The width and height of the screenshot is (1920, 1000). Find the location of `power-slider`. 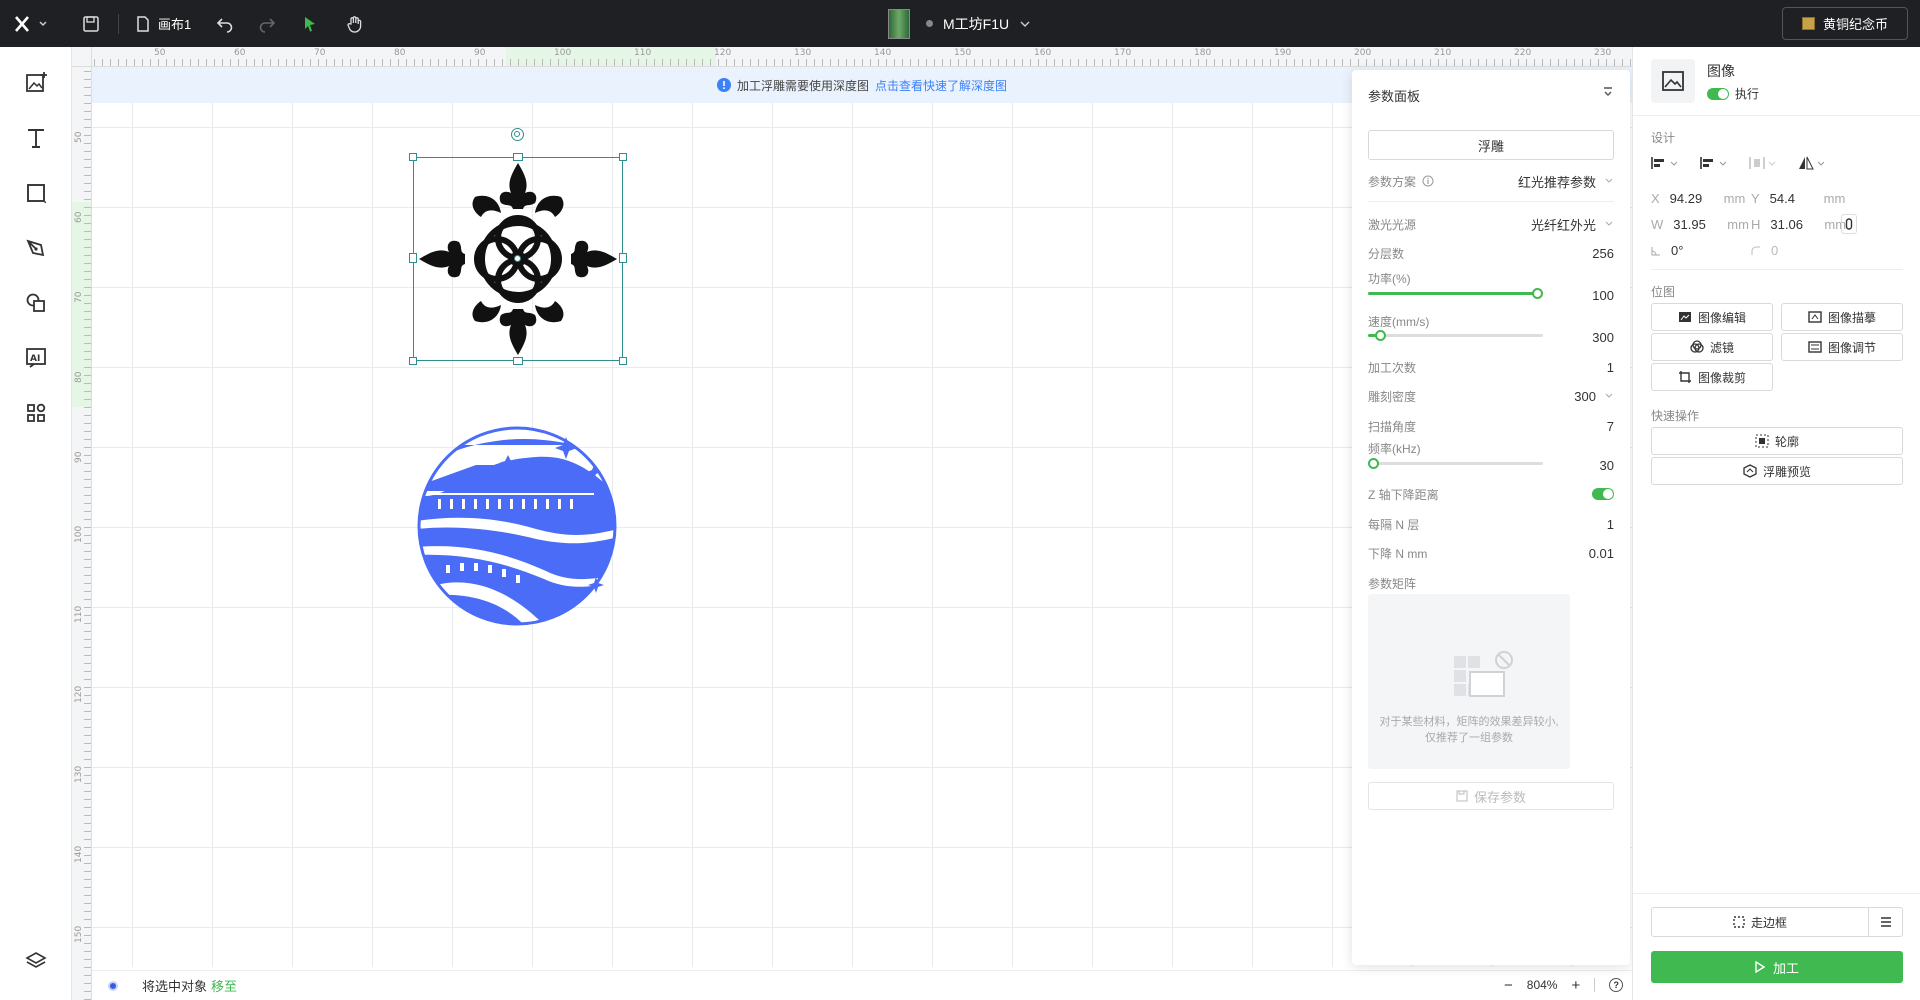

power-slider is located at coordinates (1455, 293).